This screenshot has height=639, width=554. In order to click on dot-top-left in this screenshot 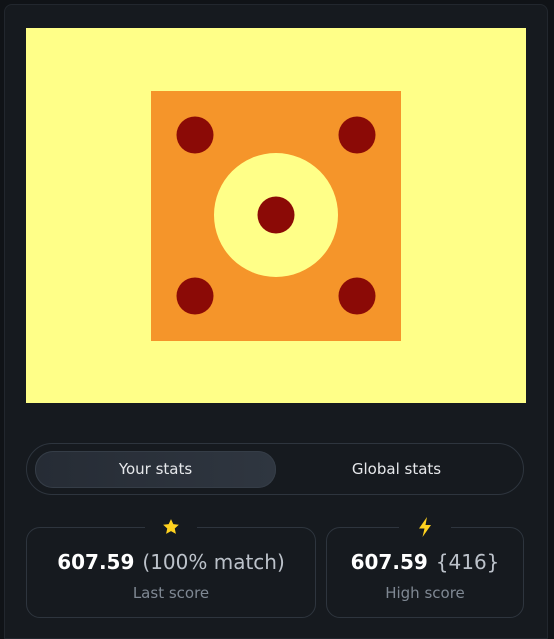, I will do `click(195, 135)`.